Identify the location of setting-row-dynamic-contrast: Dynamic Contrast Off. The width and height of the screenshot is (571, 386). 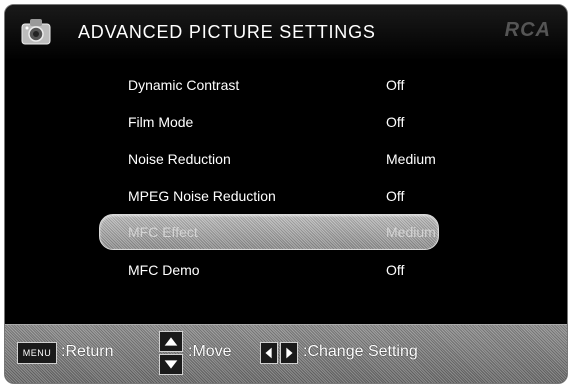
(286, 86).